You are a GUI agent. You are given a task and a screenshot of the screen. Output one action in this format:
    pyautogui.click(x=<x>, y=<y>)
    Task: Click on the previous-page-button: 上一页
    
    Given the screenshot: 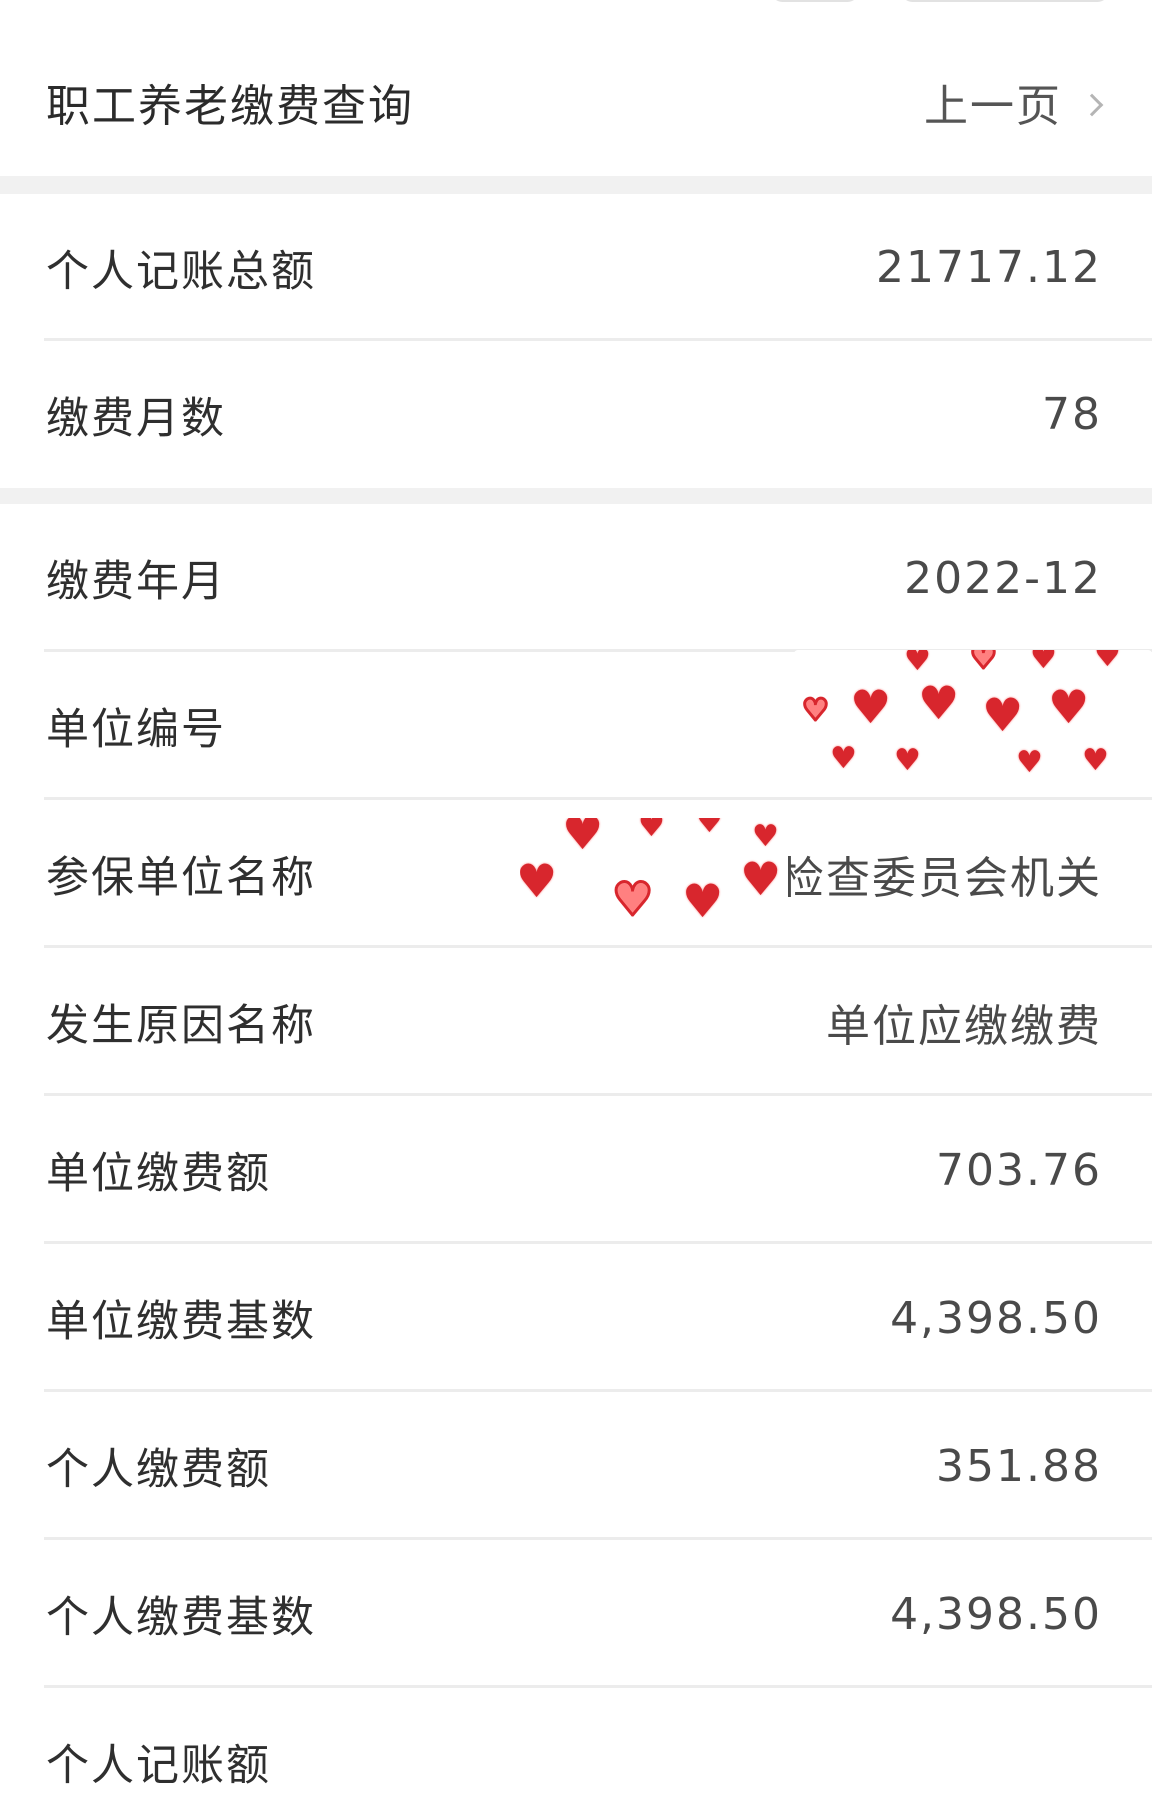 What is the action you would take?
    pyautogui.click(x=1014, y=102)
    